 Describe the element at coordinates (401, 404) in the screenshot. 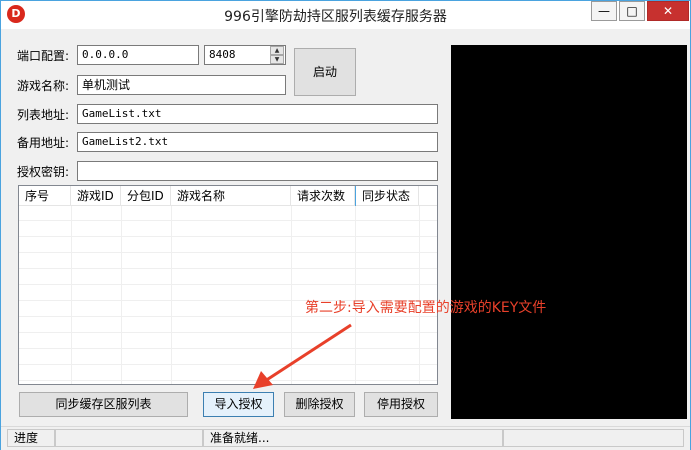

I see `disable-auth-button: 停用授权` at that location.